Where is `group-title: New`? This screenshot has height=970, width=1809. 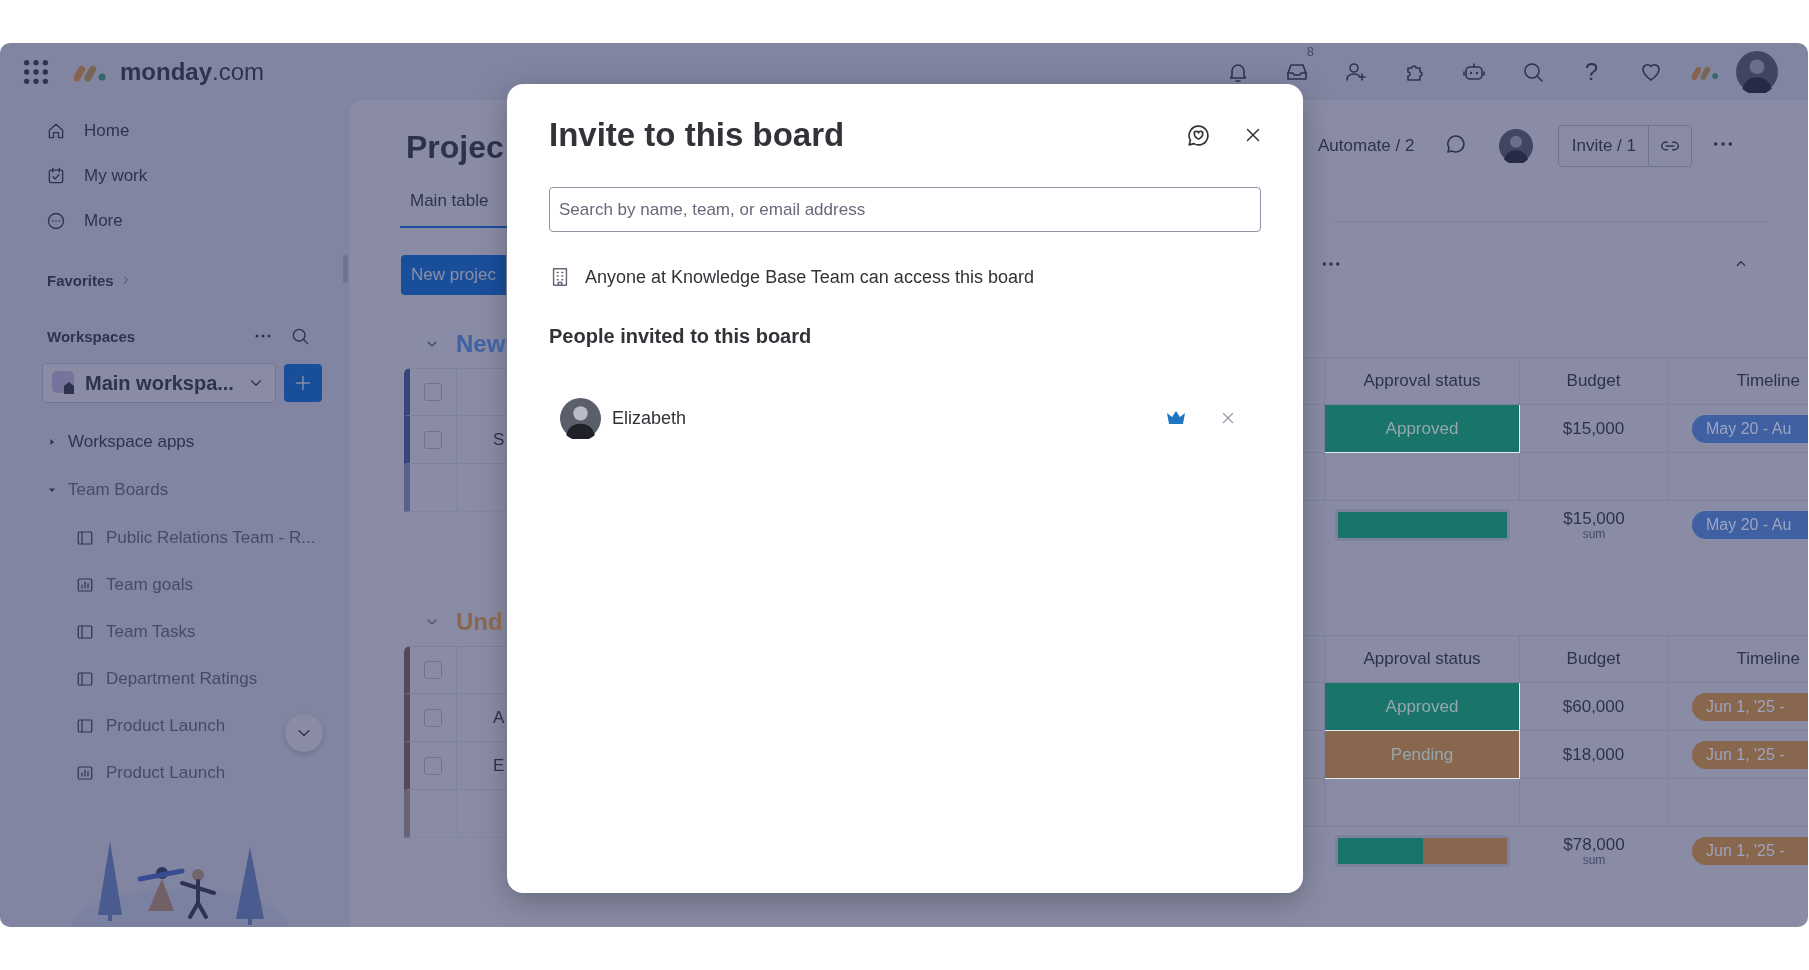 group-title: New is located at coordinates (481, 344).